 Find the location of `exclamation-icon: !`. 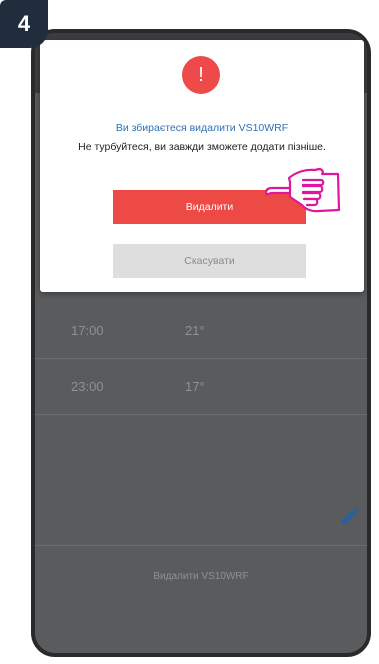

exclamation-icon: ! is located at coordinates (201, 75).